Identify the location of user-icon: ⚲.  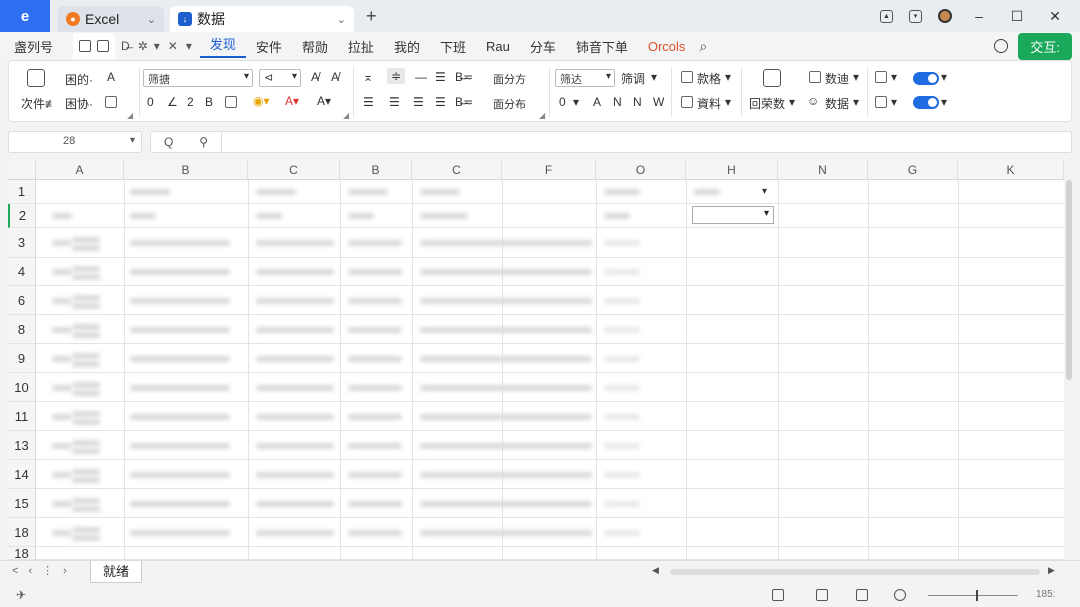
(203, 142).